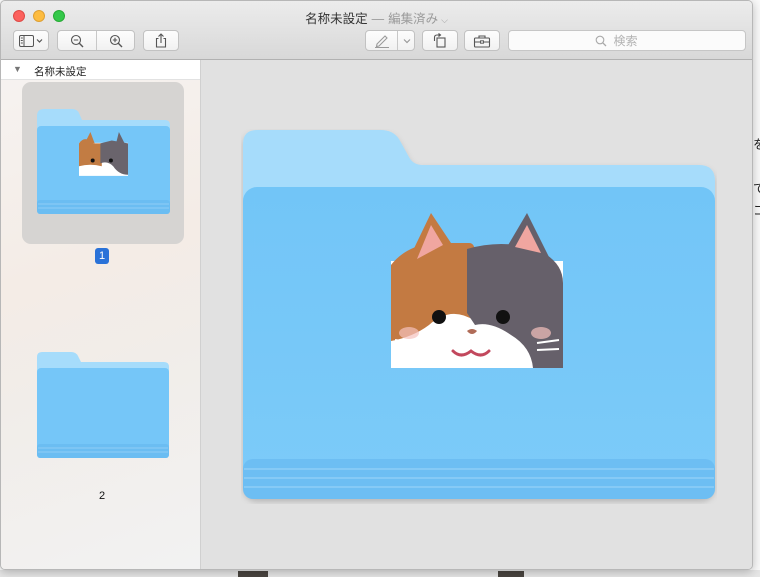 The image size is (760, 577). What do you see at coordinates (102, 256) in the screenshot?
I see `page-number-selected: 1` at bounding box center [102, 256].